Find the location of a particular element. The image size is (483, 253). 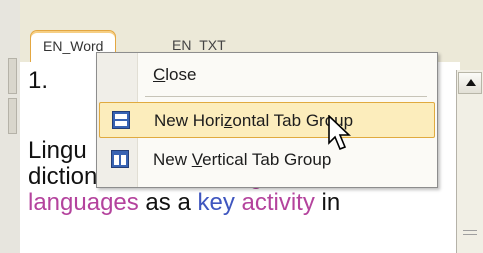

vertical-tab-group-icon is located at coordinates (120, 159).